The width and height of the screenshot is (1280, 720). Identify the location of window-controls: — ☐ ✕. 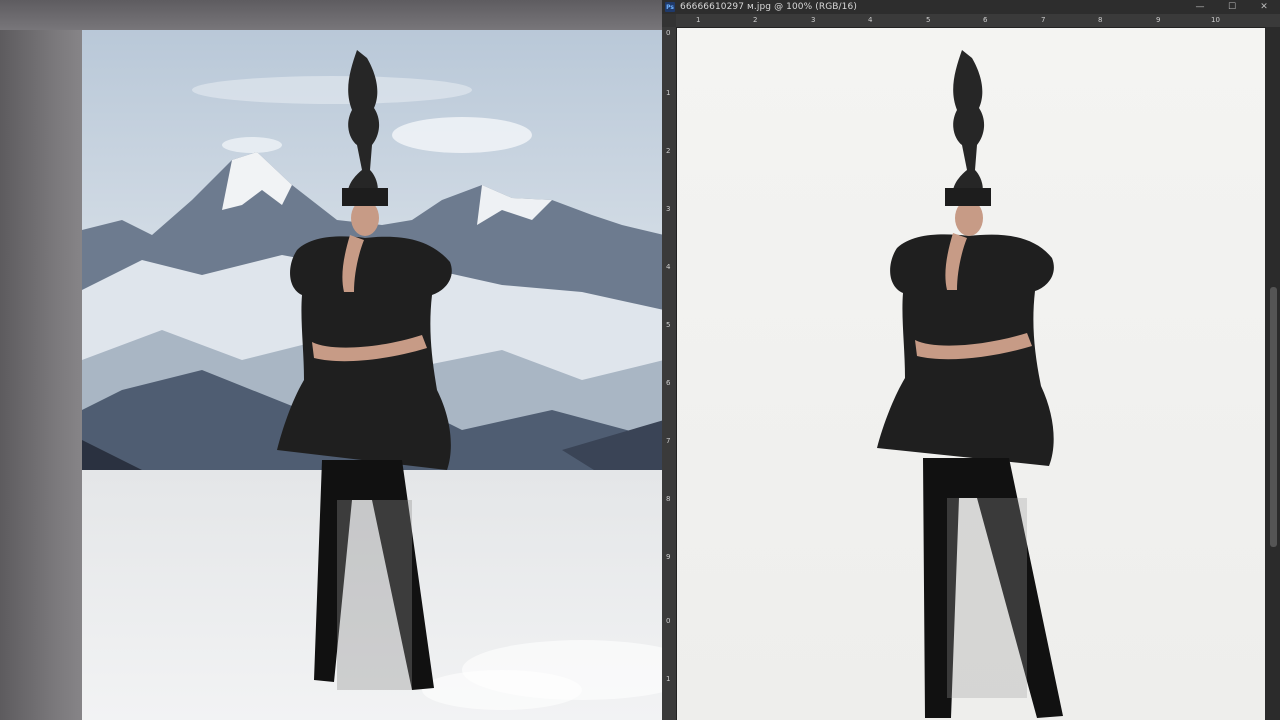
(1232, 7).